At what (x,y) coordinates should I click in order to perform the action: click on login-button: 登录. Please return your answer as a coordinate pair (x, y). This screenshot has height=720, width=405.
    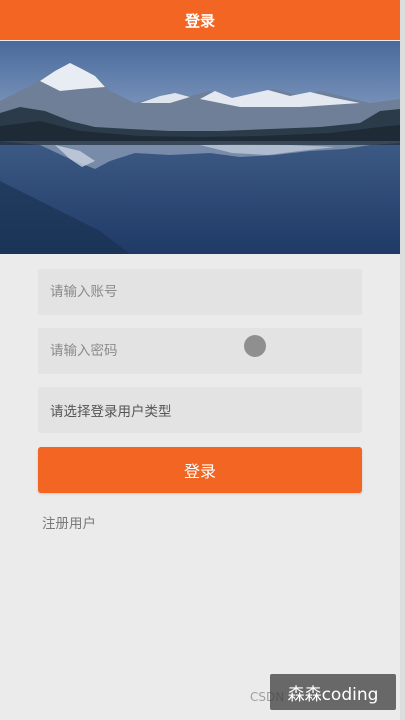
    Looking at the image, I should click on (200, 470).